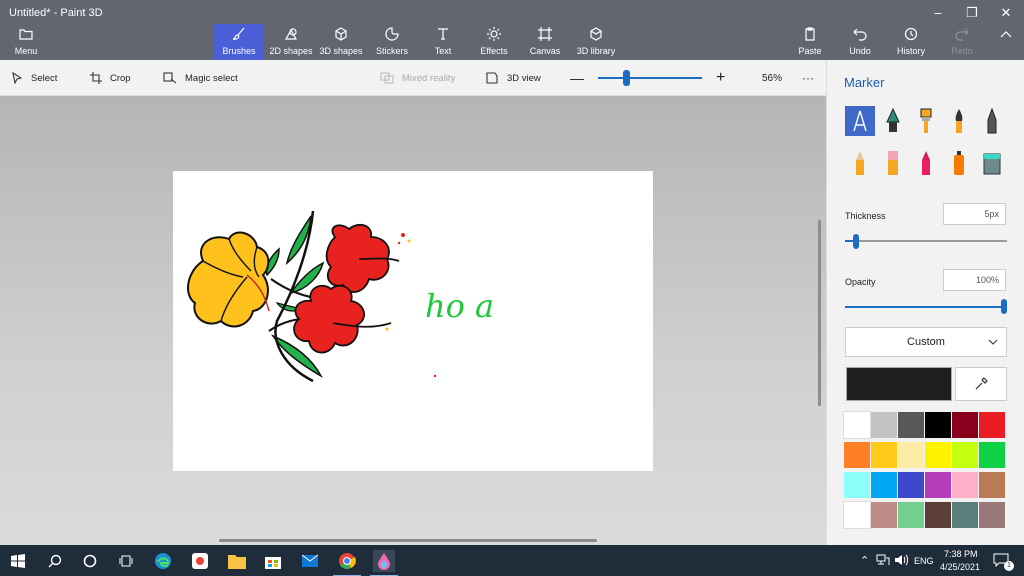  Describe the element at coordinates (545, 42) in the screenshot. I see `tab-canvas: Canvas` at that location.